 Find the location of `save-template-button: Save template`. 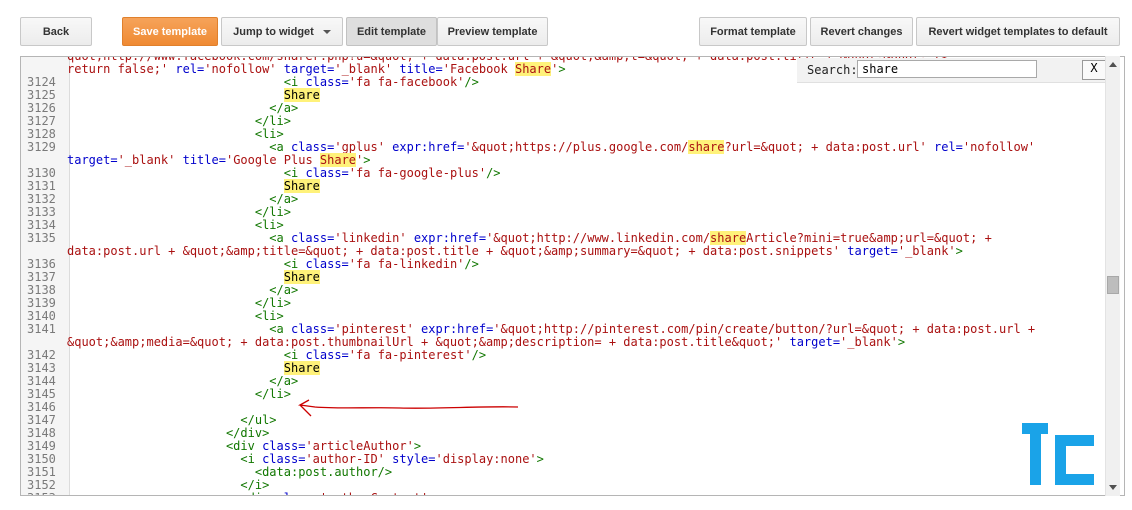

save-template-button: Save template is located at coordinates (170, 31).